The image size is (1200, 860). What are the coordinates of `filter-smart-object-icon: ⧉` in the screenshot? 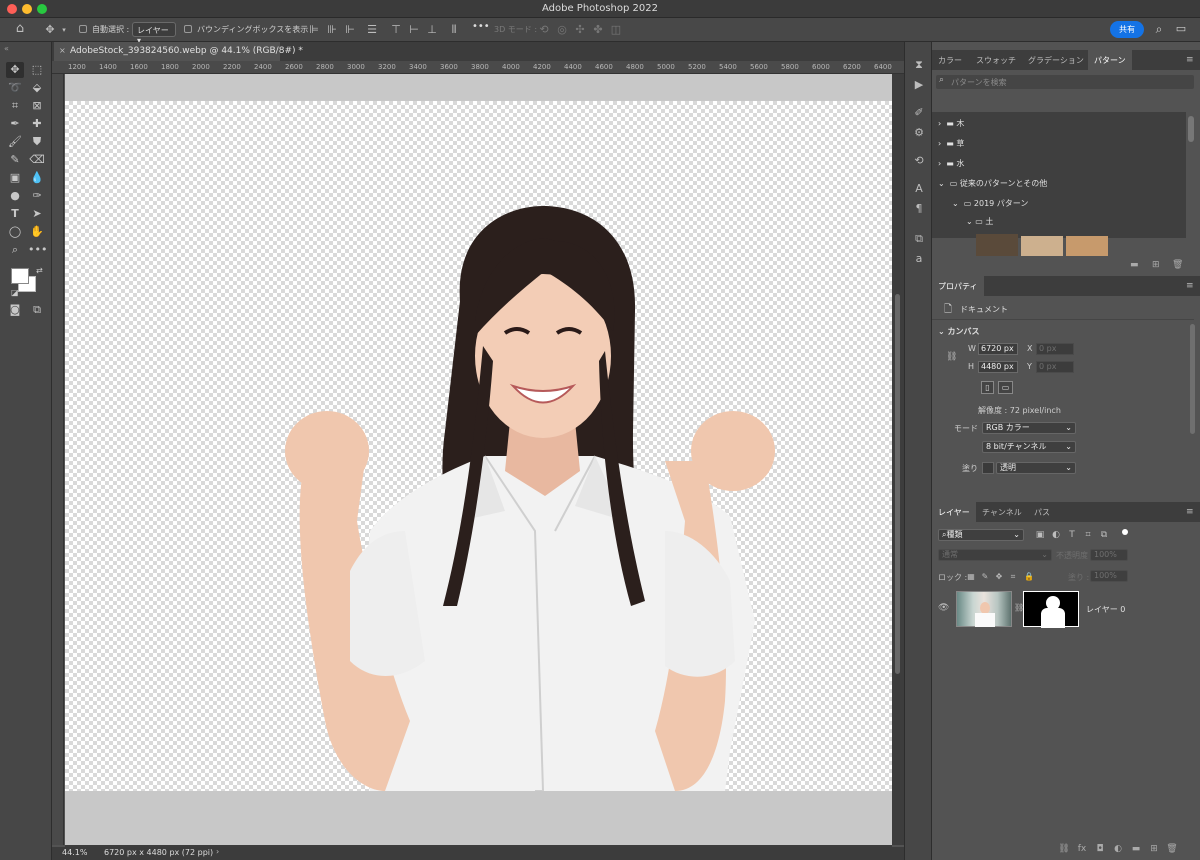 It's located at (1104, 535).